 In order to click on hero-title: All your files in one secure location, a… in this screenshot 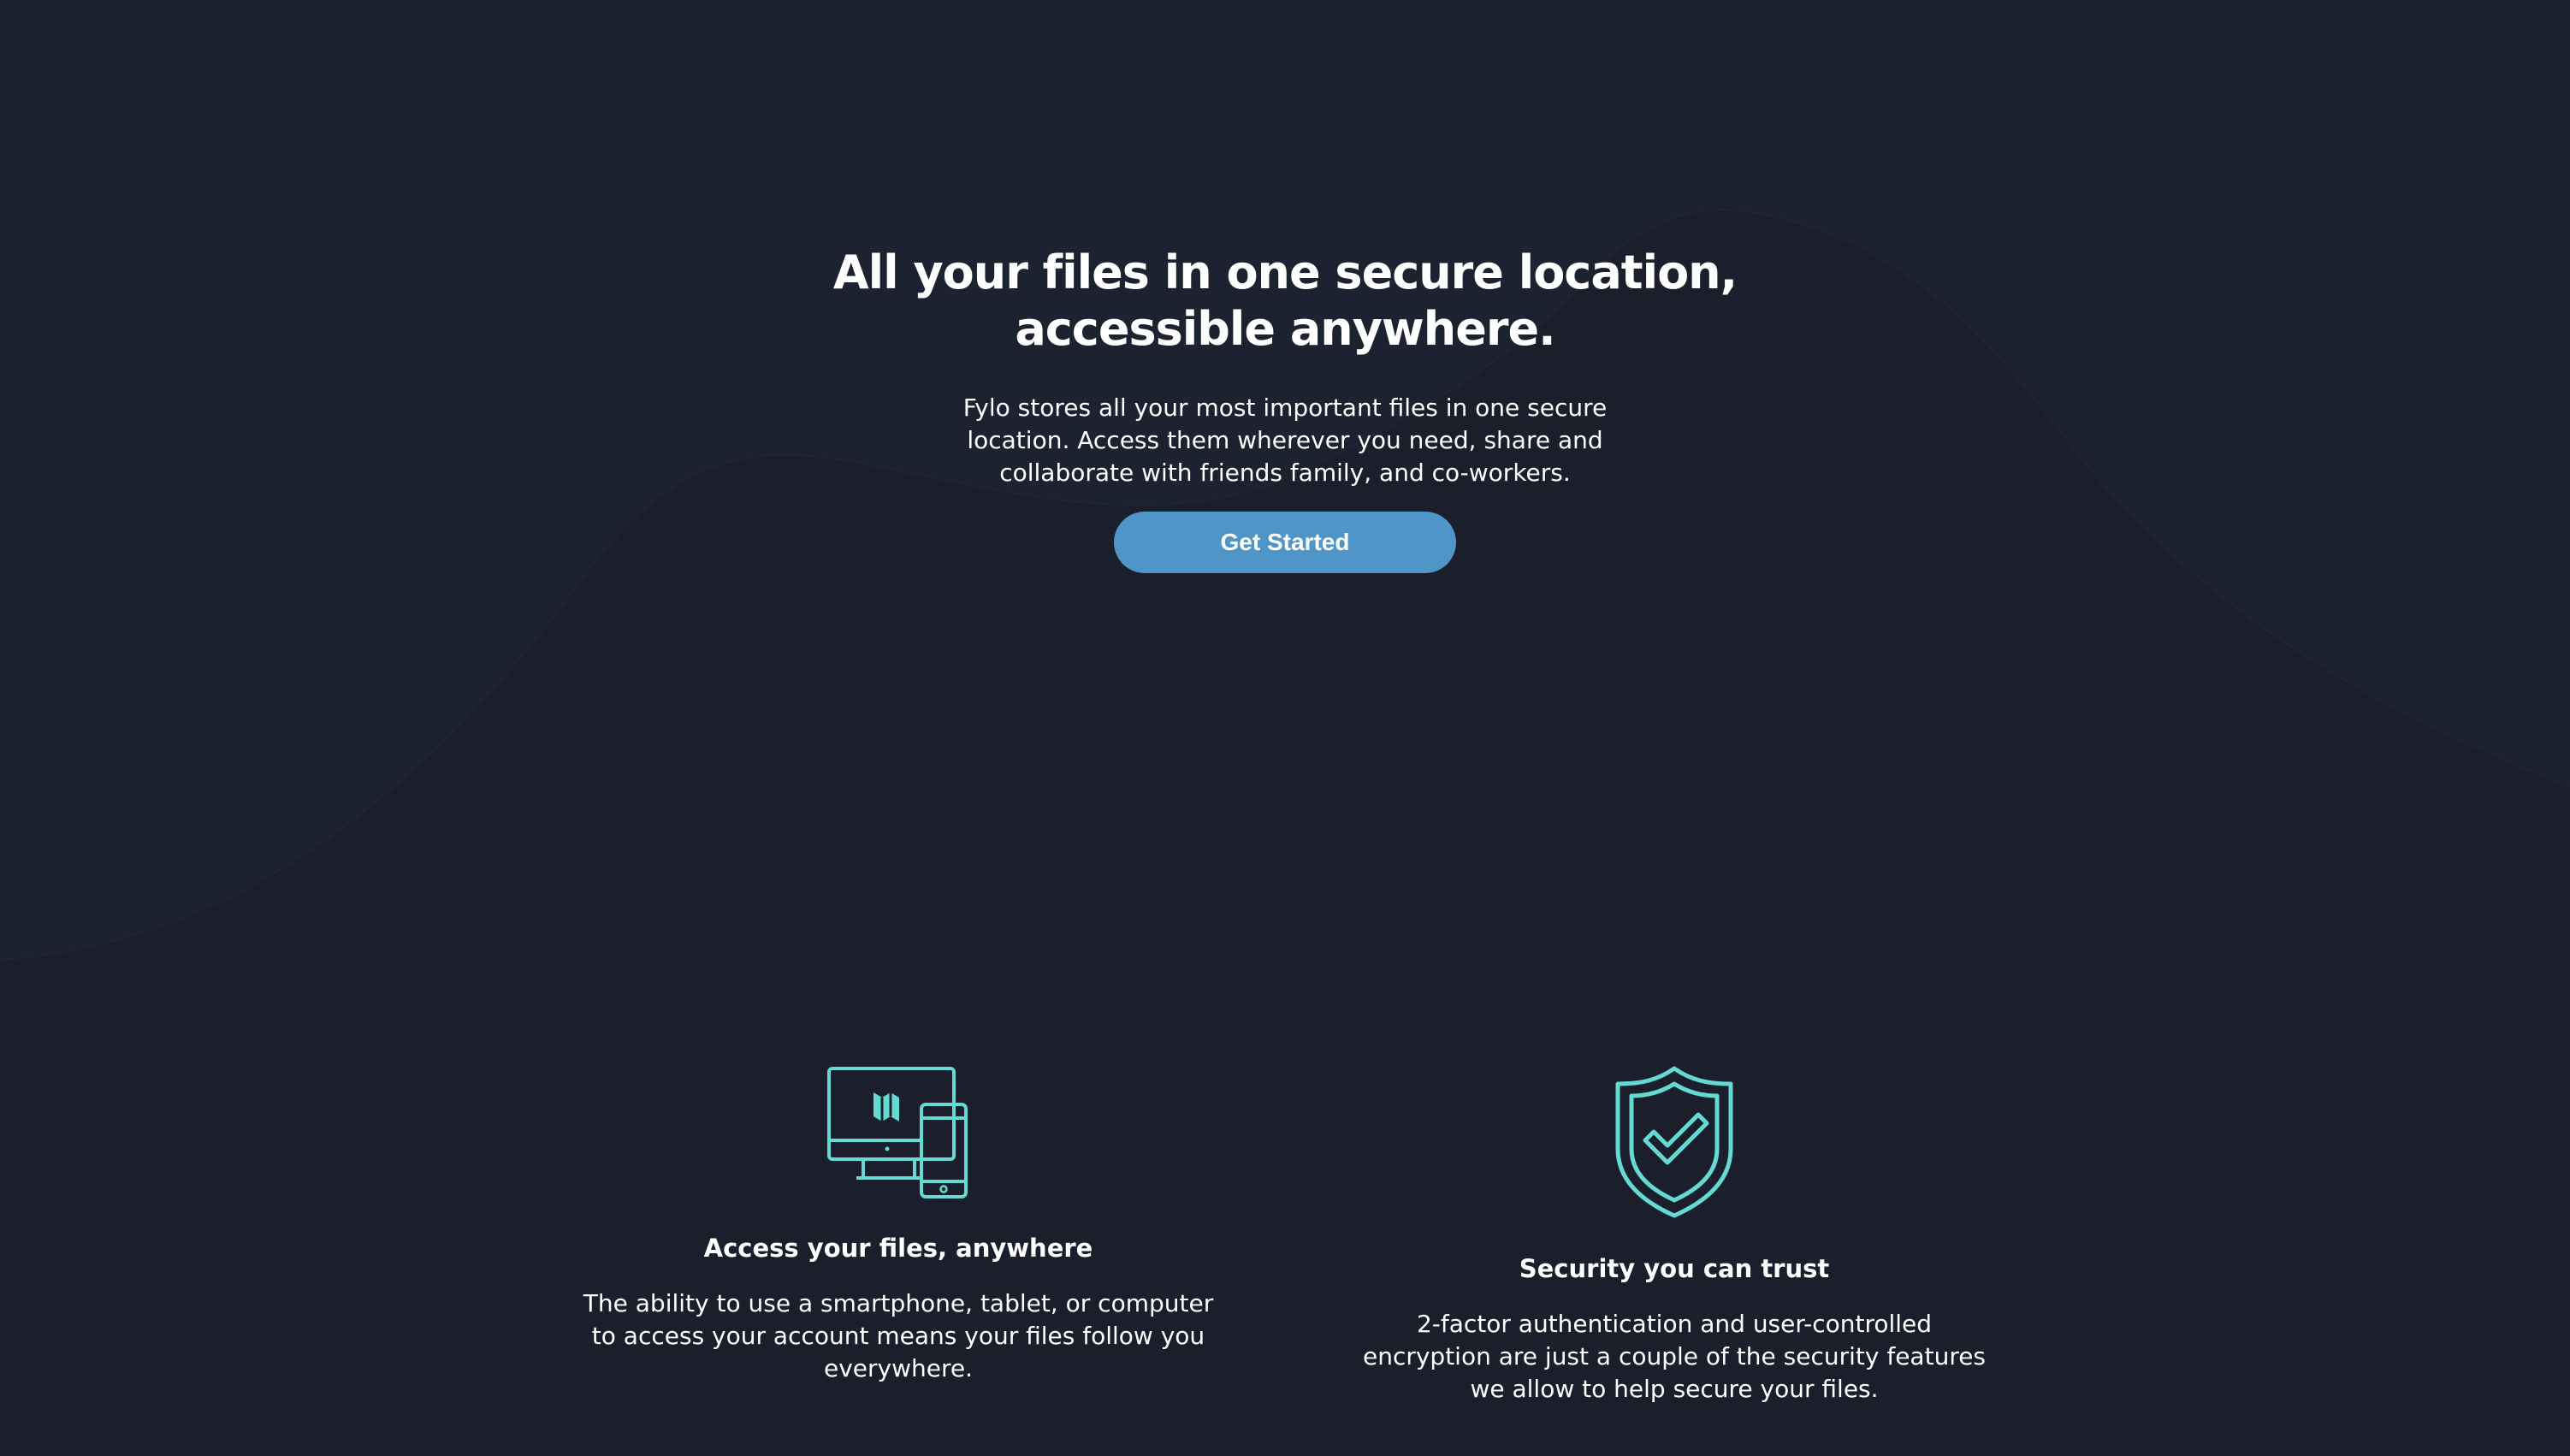, I will do `click(1285, 301)`.